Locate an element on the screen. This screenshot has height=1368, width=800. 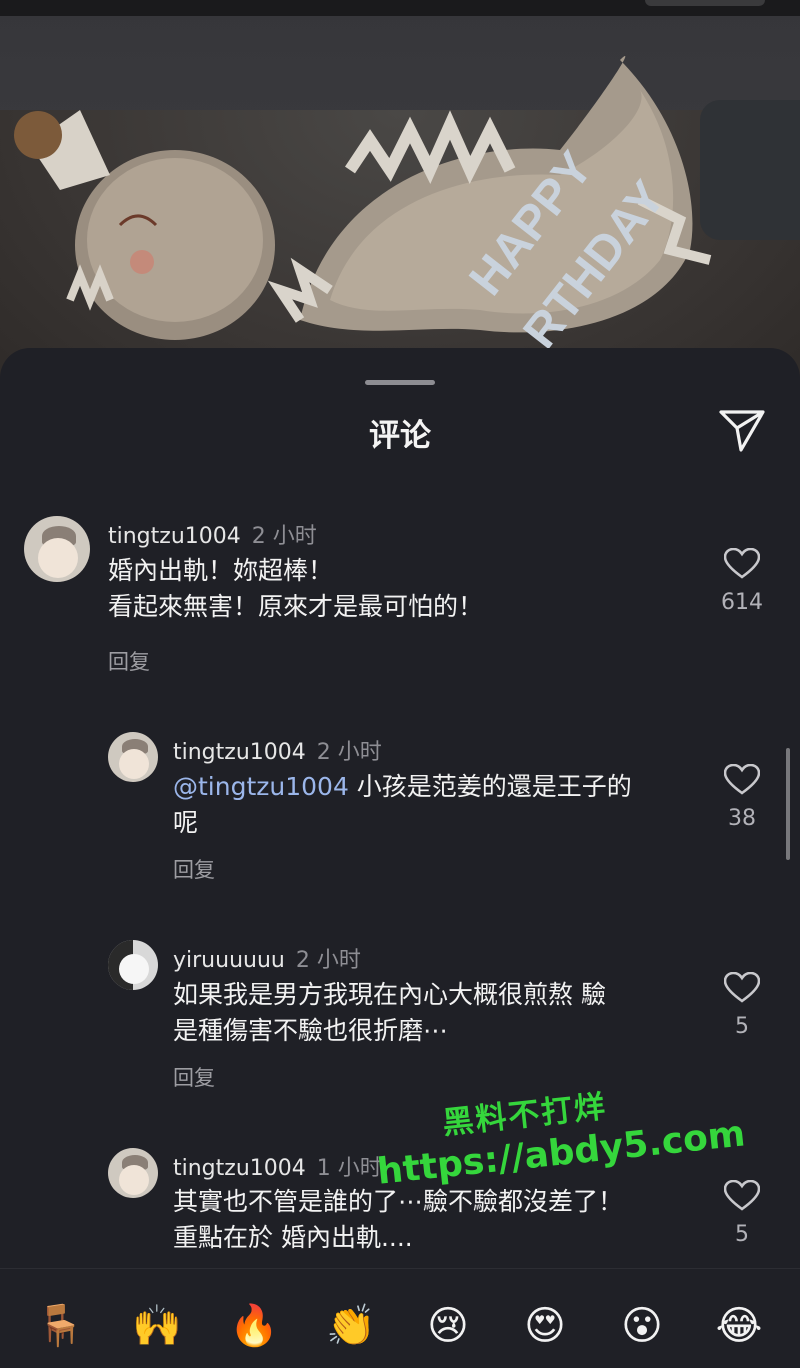
like-button: 38 is located at coordinates (742, 797).